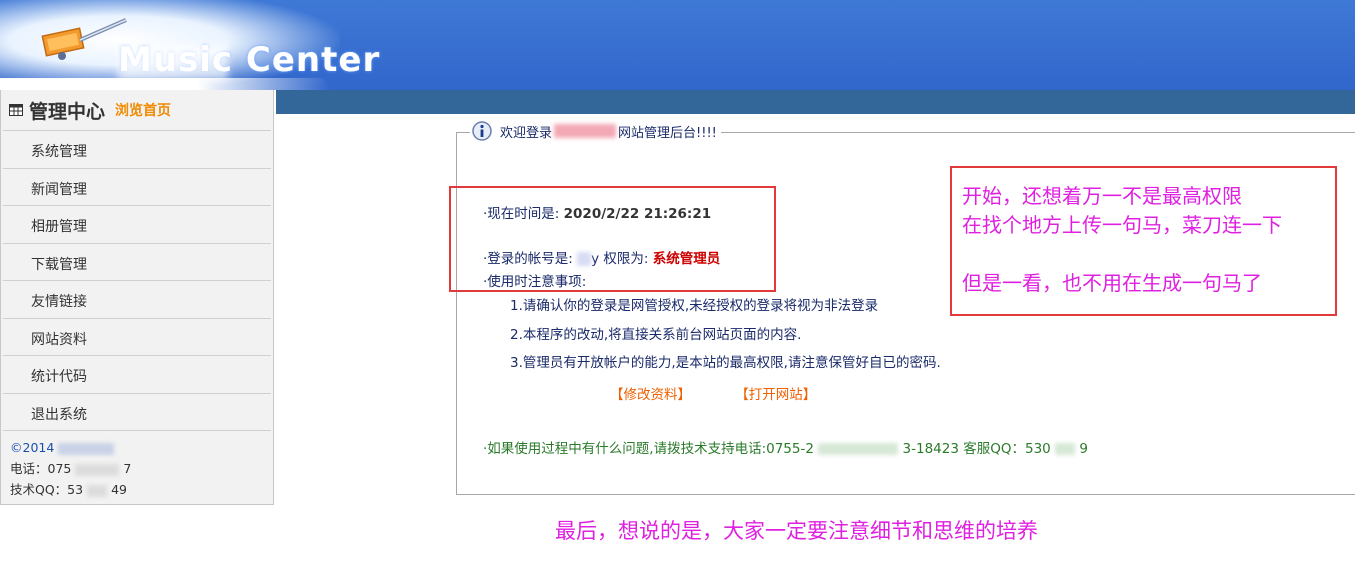 The width and height of the screenshot is (1355, 579). What do you see at coordinates (32, 447) in the screenshot?
I see `copyright-text: ©2014` at bounding box center [32, 447].